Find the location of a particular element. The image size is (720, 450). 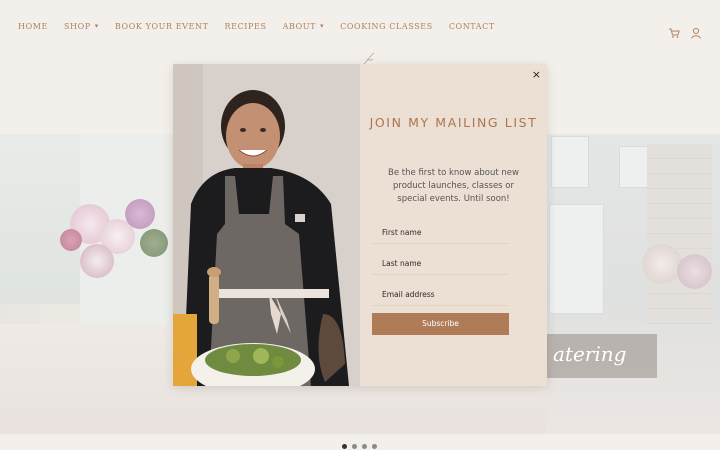

stone-wall is located at coordinates (679, 234).